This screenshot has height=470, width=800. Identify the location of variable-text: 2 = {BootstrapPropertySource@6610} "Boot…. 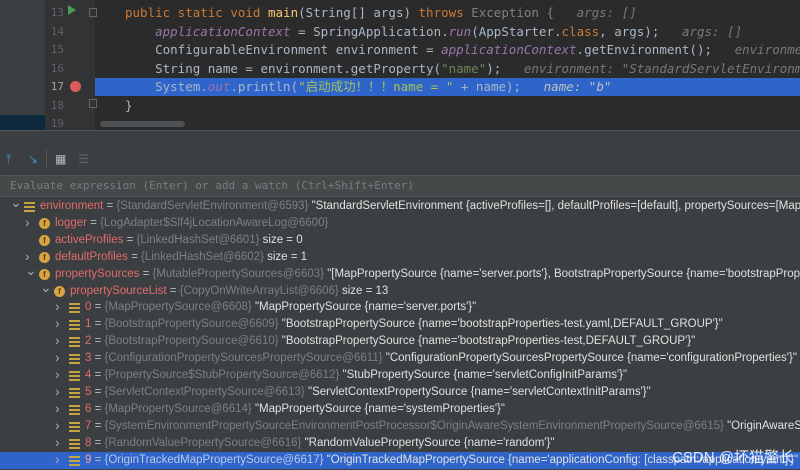
(390, 341).